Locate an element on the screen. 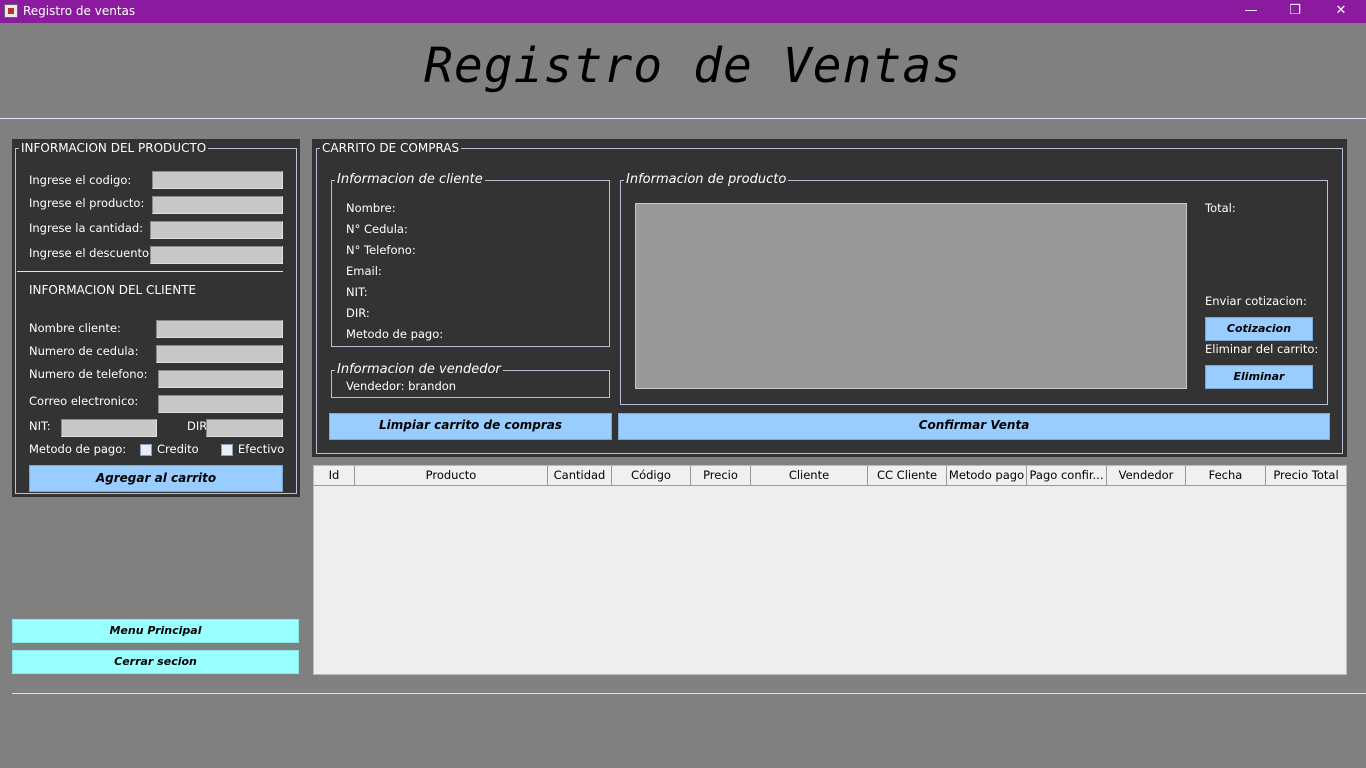 Image resolution: width=1366 pixels, height=768 pixels. cedula-input is located at coordinates (219, 354).